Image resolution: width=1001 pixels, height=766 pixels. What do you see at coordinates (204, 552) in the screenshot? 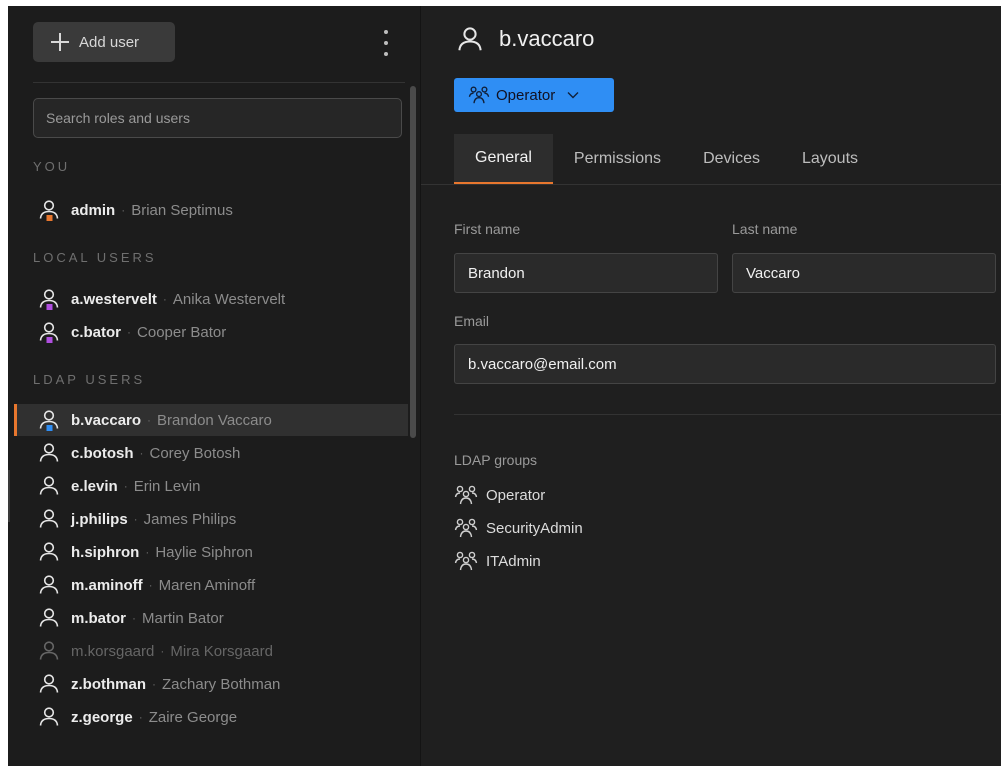
I see `user-full-name: Haylie Siphron` at bounding box center [204, 552].